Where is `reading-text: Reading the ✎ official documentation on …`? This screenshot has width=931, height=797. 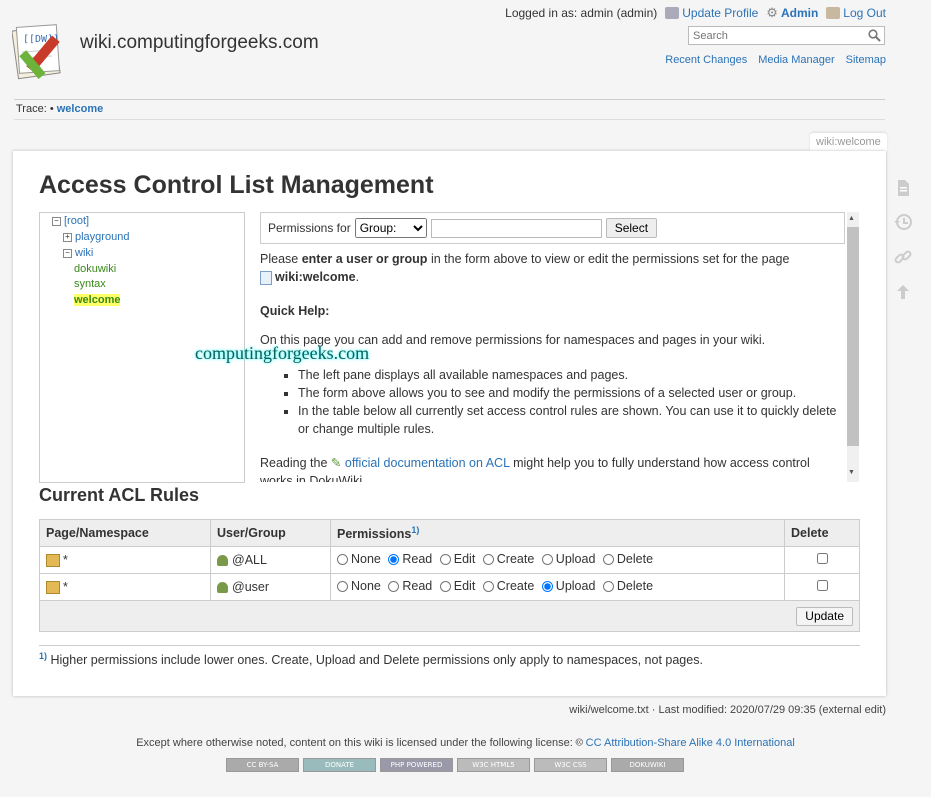
reading-text: Reading the ✎ official documentation on … is located at coordinates (535, 469).